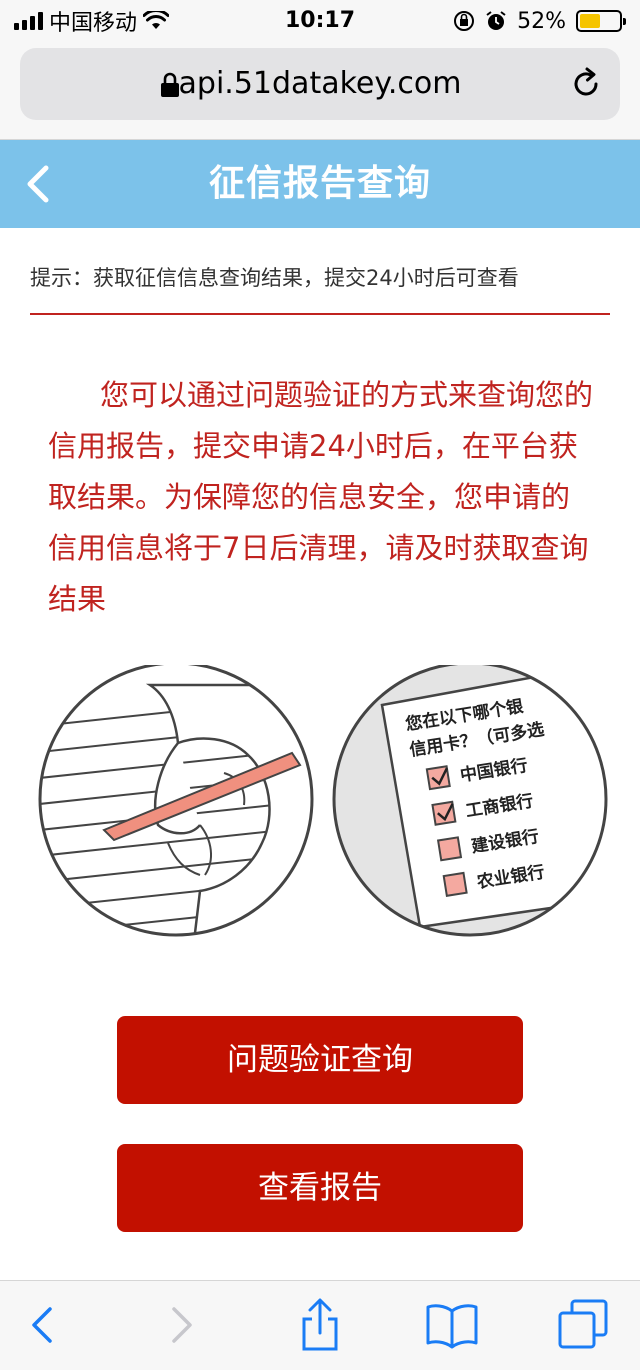 This screenshot has height=1370, width=640. I want to click on reload-icon, so click(586, 84).